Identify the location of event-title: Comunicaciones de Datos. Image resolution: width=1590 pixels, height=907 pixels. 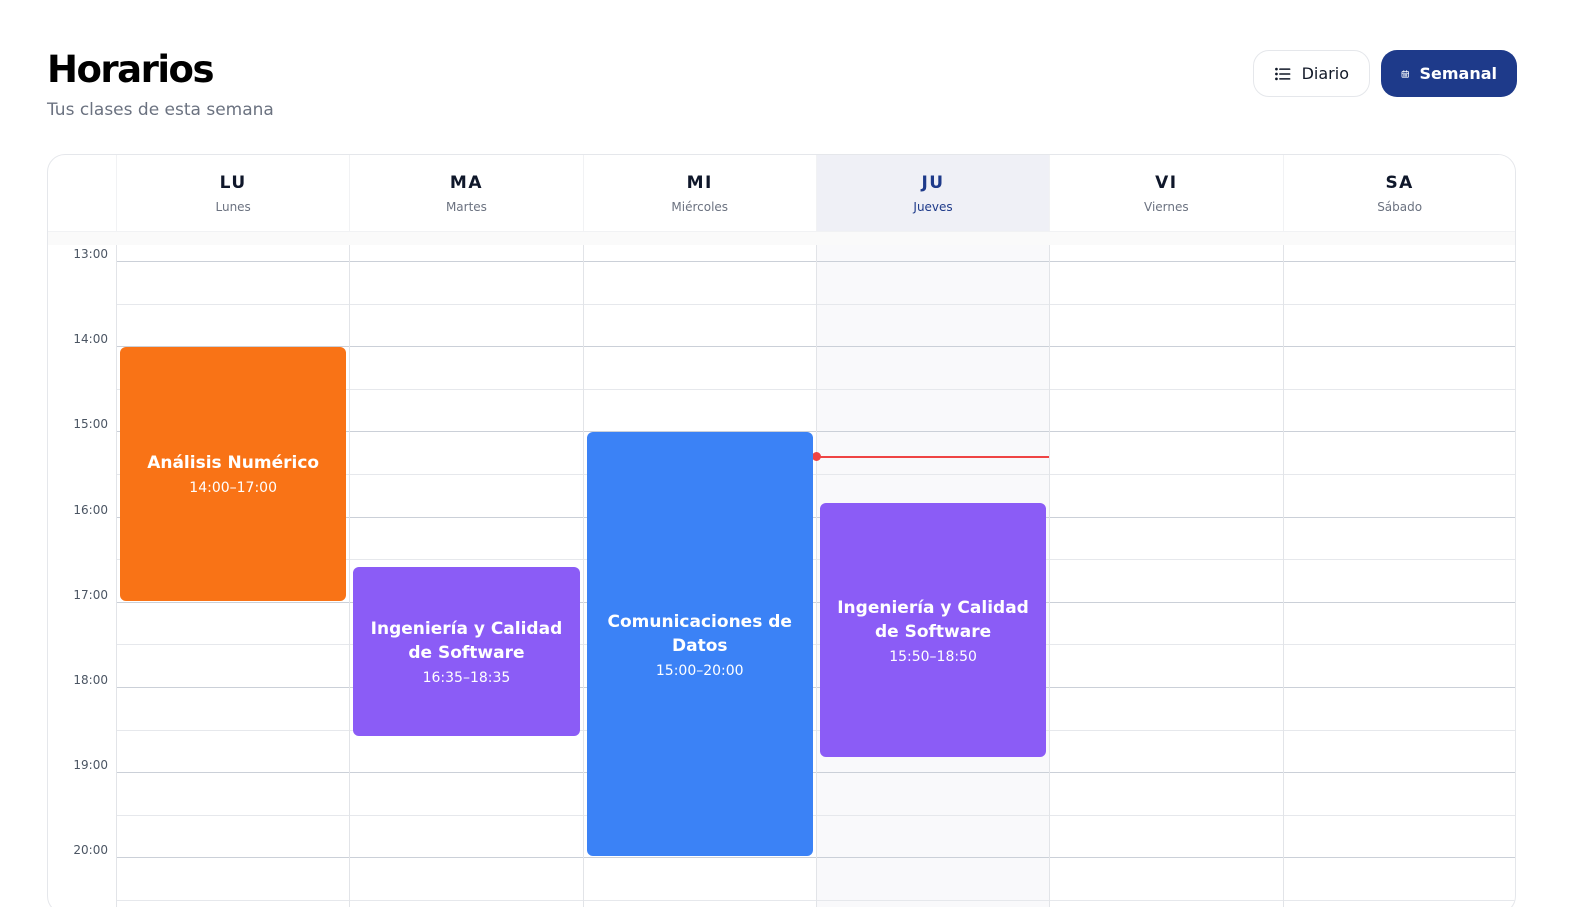
(699, 633).